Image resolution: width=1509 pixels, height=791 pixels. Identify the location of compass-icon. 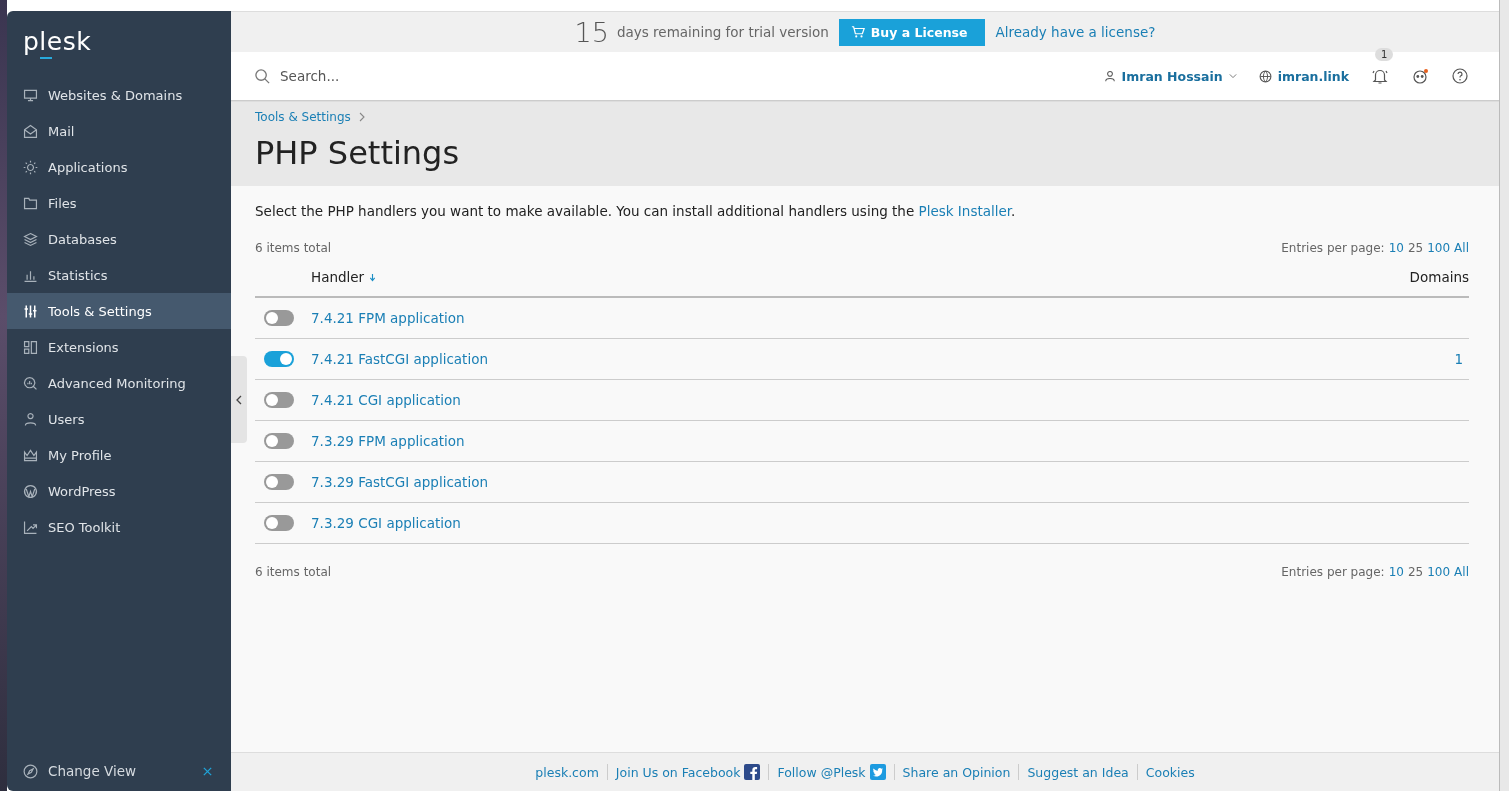
(30, 771).